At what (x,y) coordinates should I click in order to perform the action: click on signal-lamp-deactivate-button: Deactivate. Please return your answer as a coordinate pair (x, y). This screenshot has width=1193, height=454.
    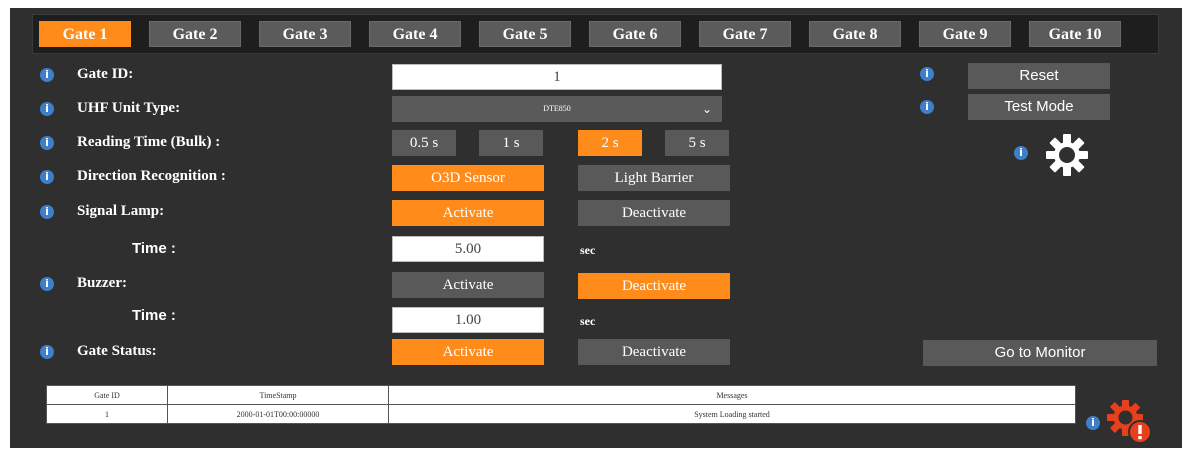
    Looking at the image, I should click on (654, 213).